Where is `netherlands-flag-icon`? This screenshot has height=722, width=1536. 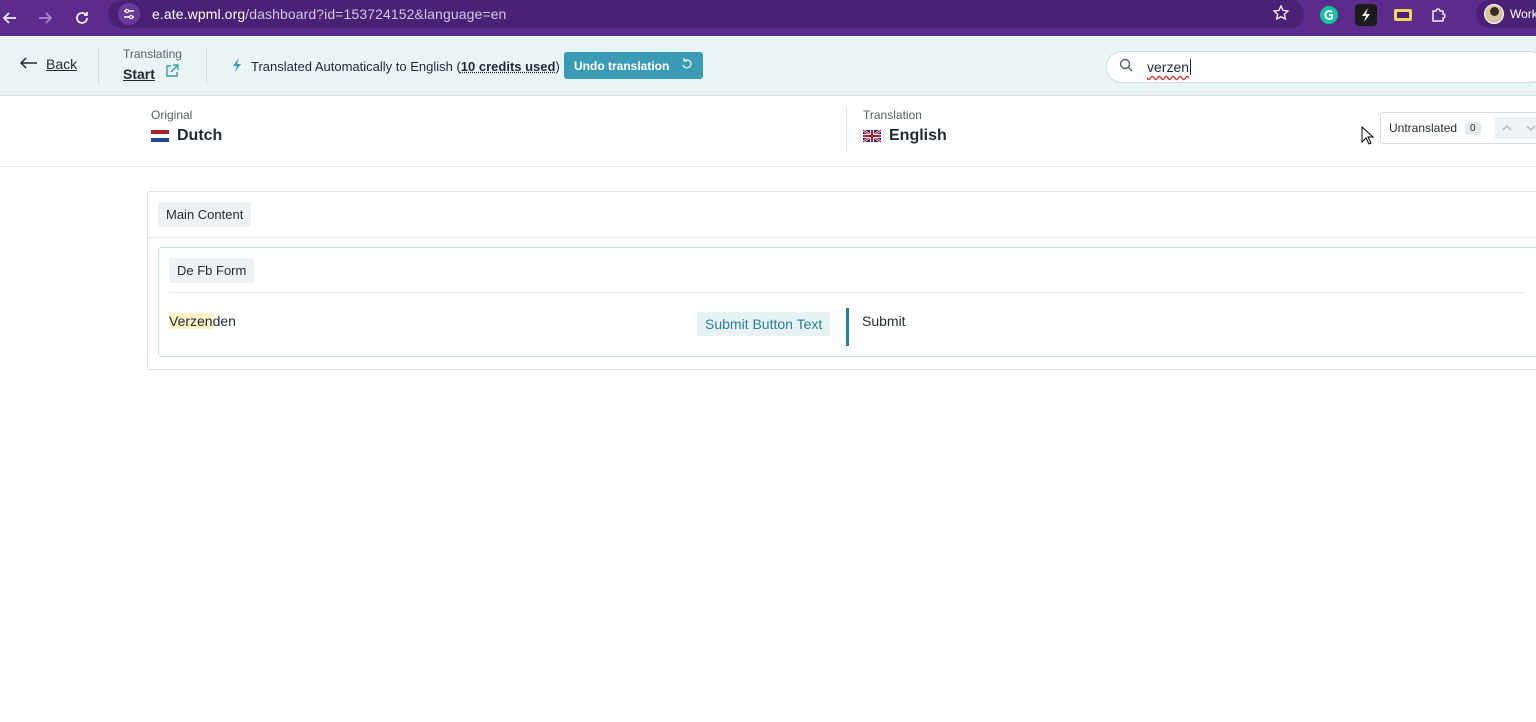 netherlands-flag-icon is located at coordinates (160, 136).